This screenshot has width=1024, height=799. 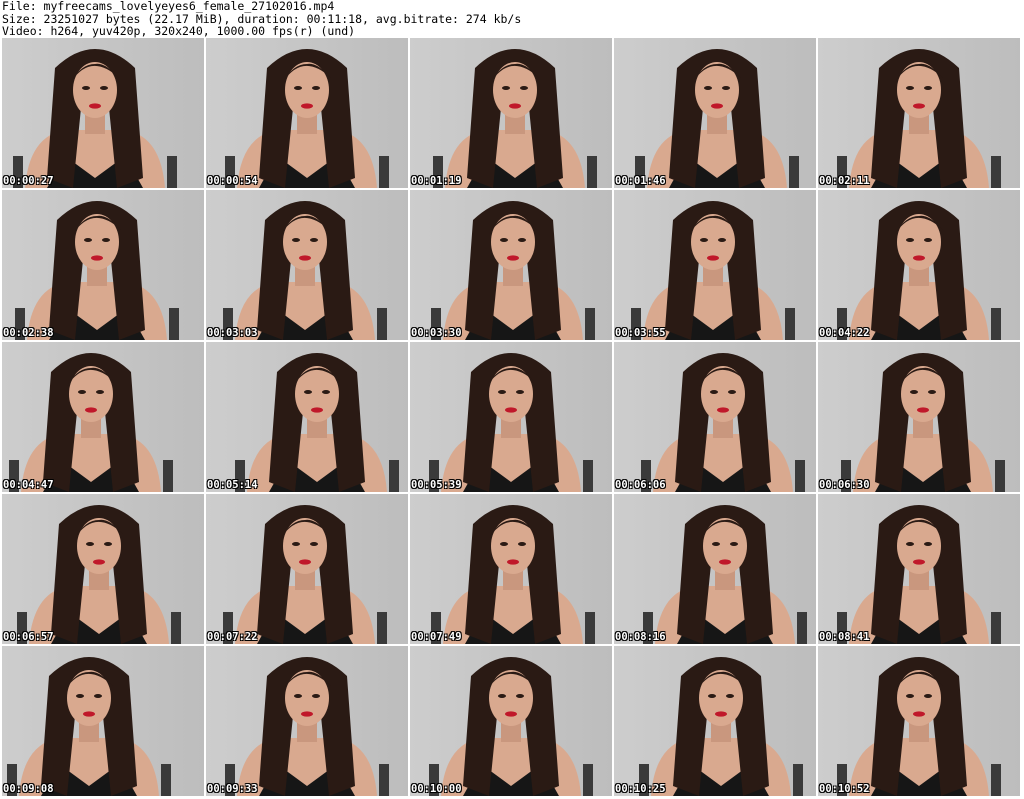 I want to click on video-frame-thumbnail: 00:05:14, so click(x=307, y=417).